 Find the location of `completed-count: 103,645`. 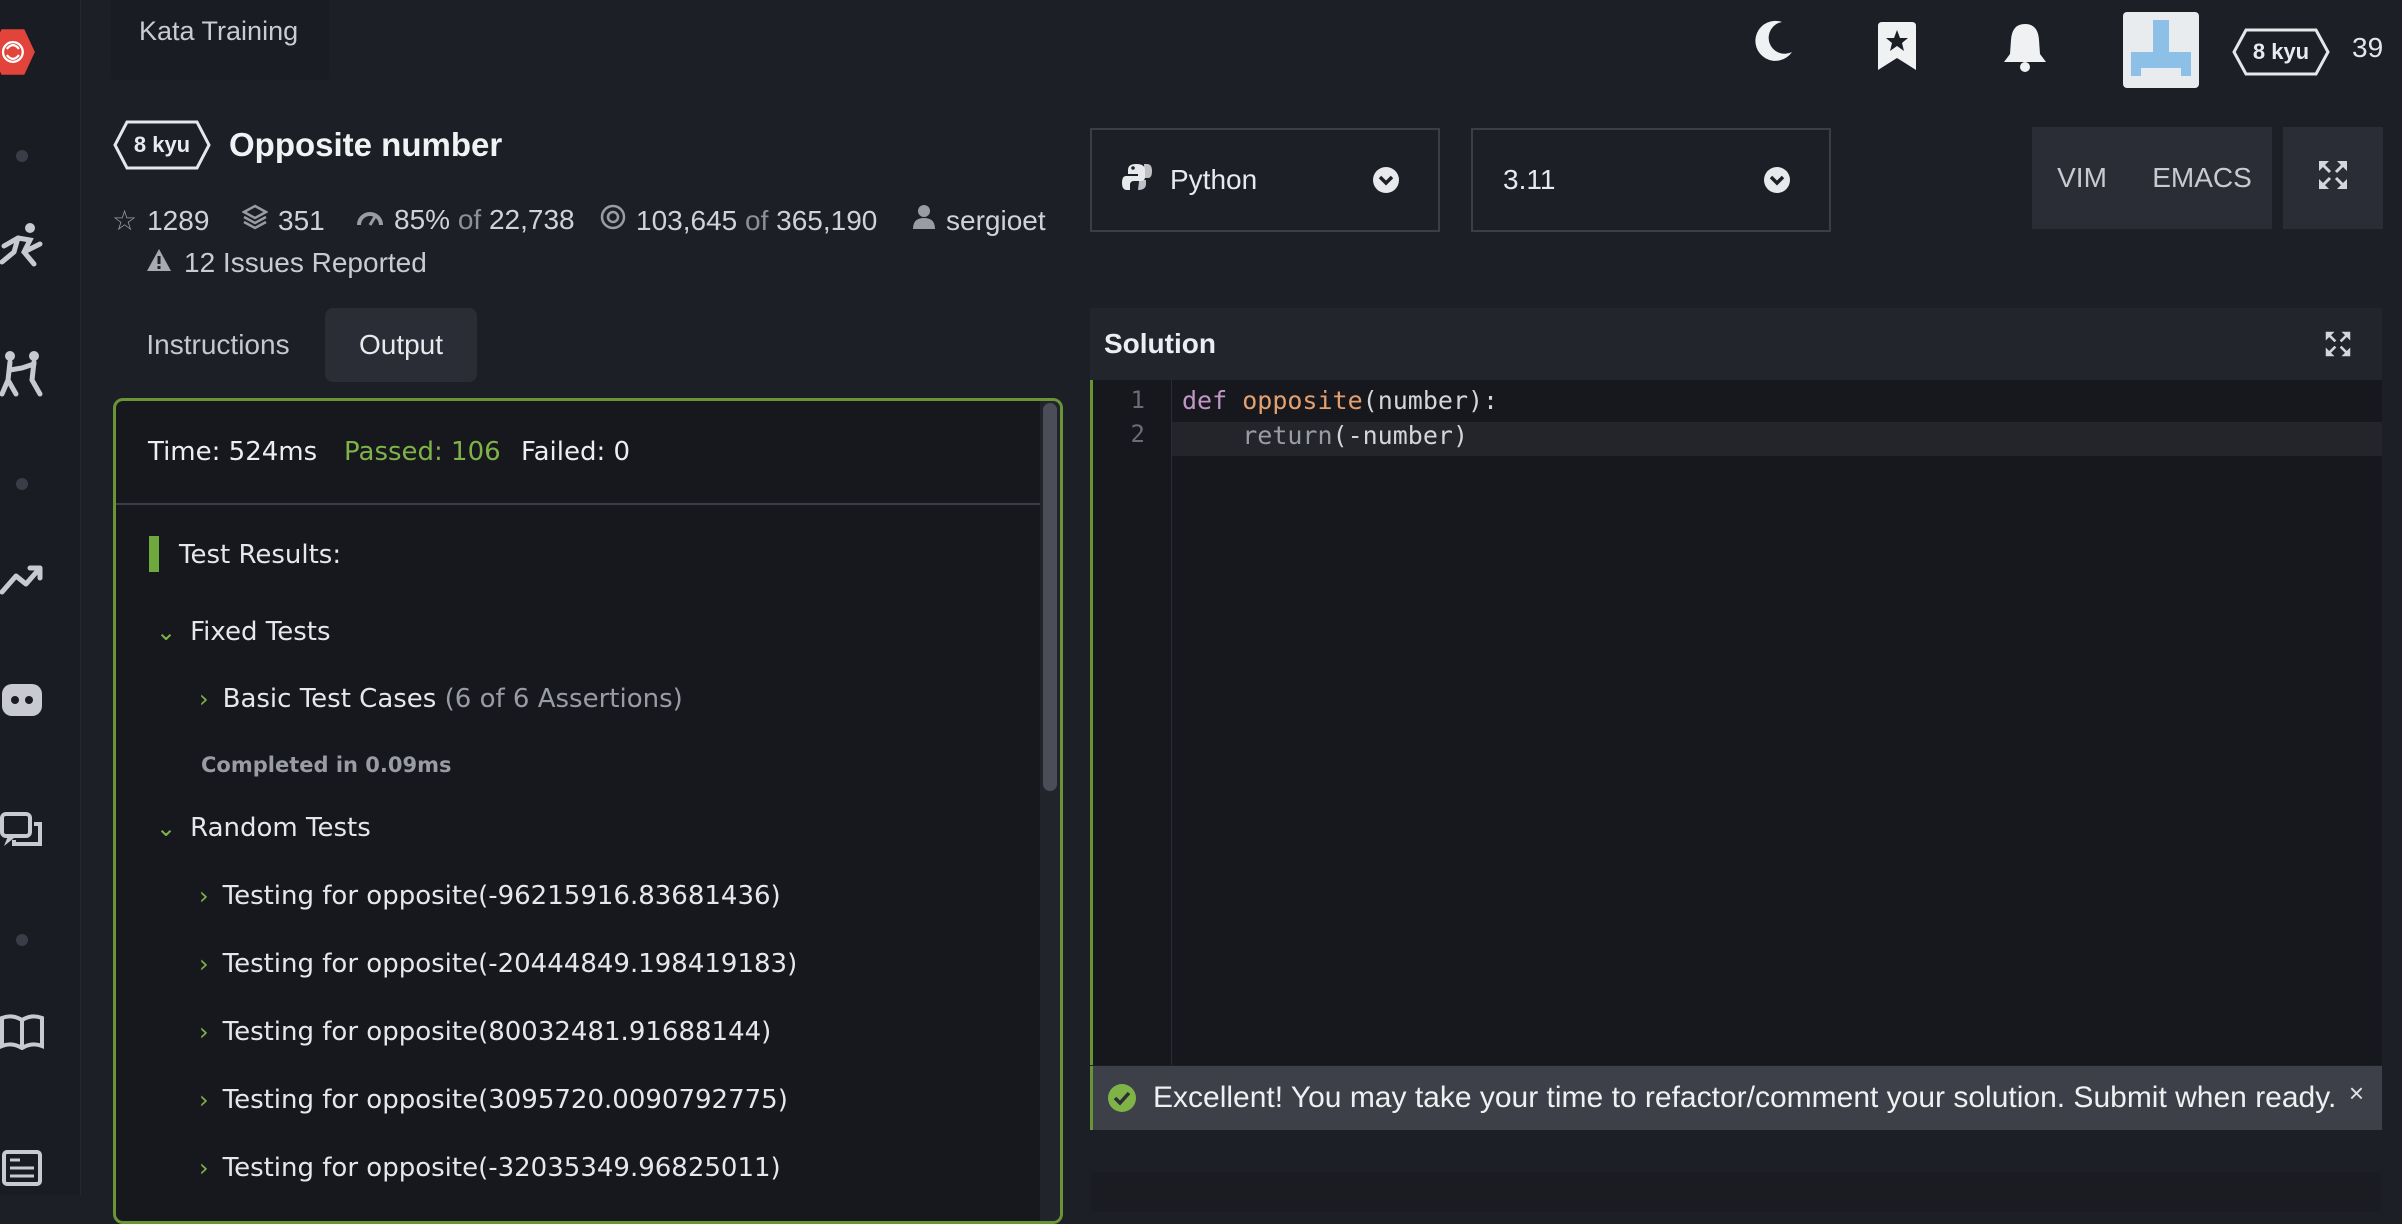

completed-count: 103,645 is located at coordinates (687, 220).